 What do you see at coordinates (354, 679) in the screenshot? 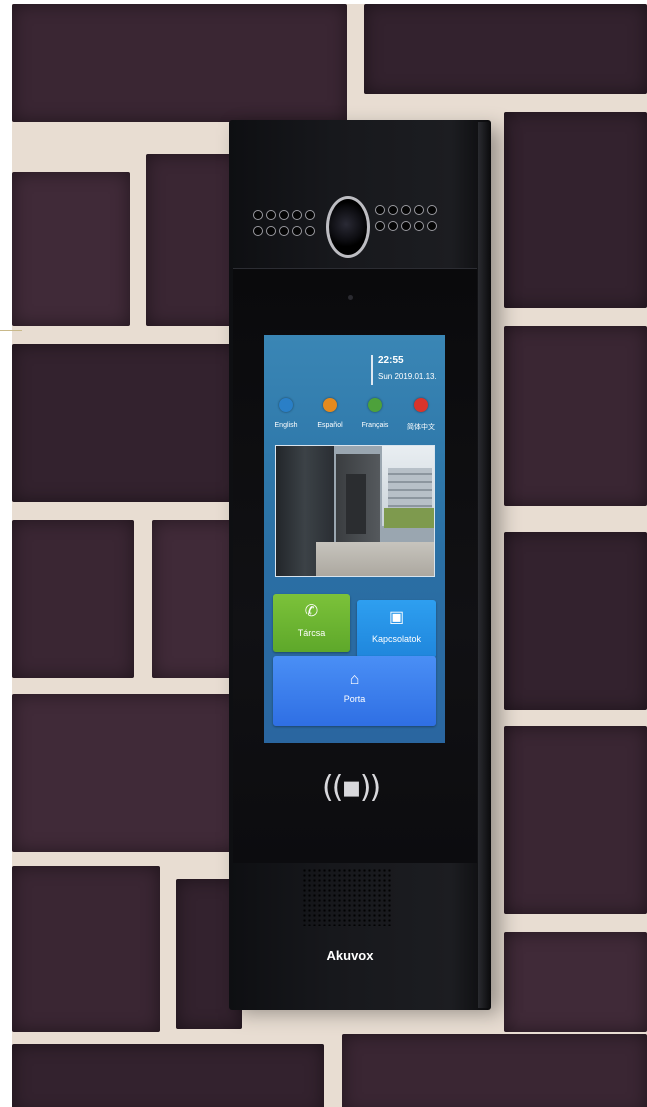
I see `door-unlock-icon: ⌂` at bounding box center [354, 679].